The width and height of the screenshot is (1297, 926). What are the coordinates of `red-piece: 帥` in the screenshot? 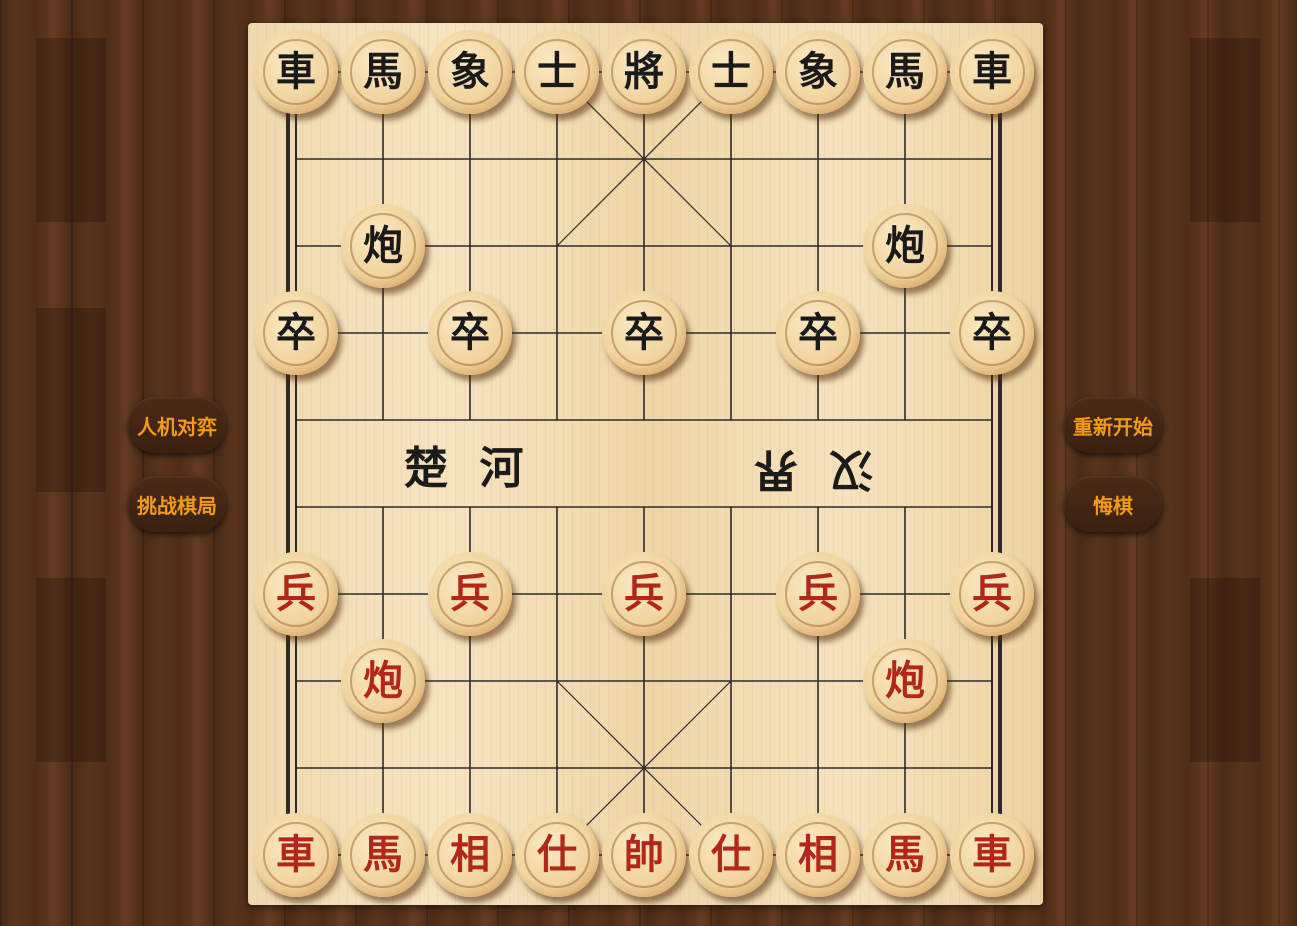 It's located at (644, 855).